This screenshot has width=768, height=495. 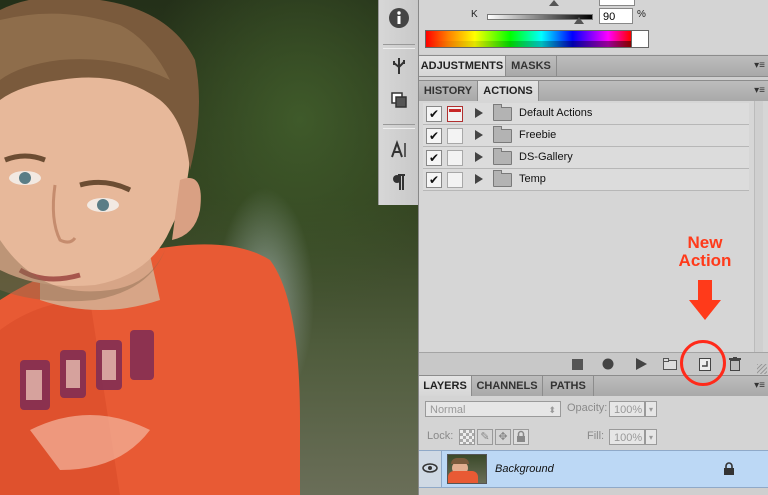 I want to click on lock-label: Lock:, so click(x=440, y=436).